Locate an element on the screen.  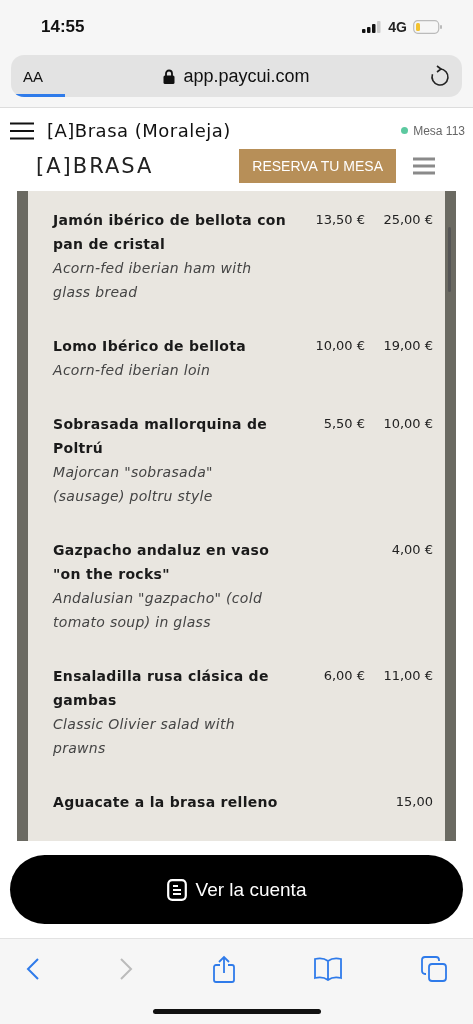
view-bill-button: Ver la cuenta is located at coordinates (236, 889).